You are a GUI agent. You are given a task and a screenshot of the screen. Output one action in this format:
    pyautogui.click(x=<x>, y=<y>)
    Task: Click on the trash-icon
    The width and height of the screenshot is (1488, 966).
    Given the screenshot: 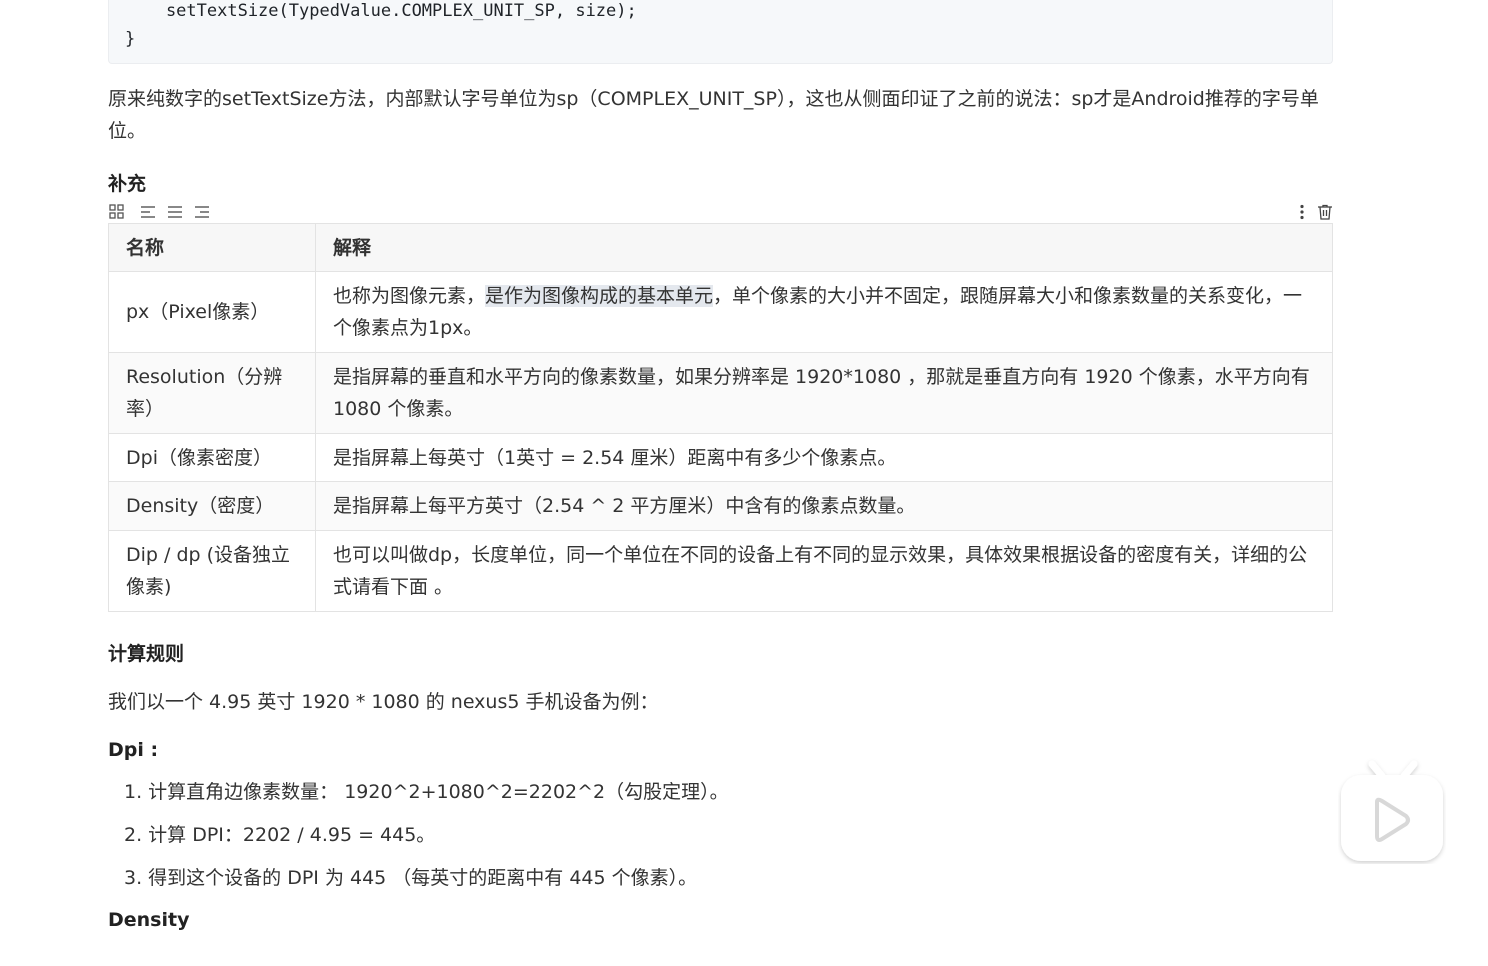 What is the action you would take?
    pyautogui.click(x=1325, y=212)
    